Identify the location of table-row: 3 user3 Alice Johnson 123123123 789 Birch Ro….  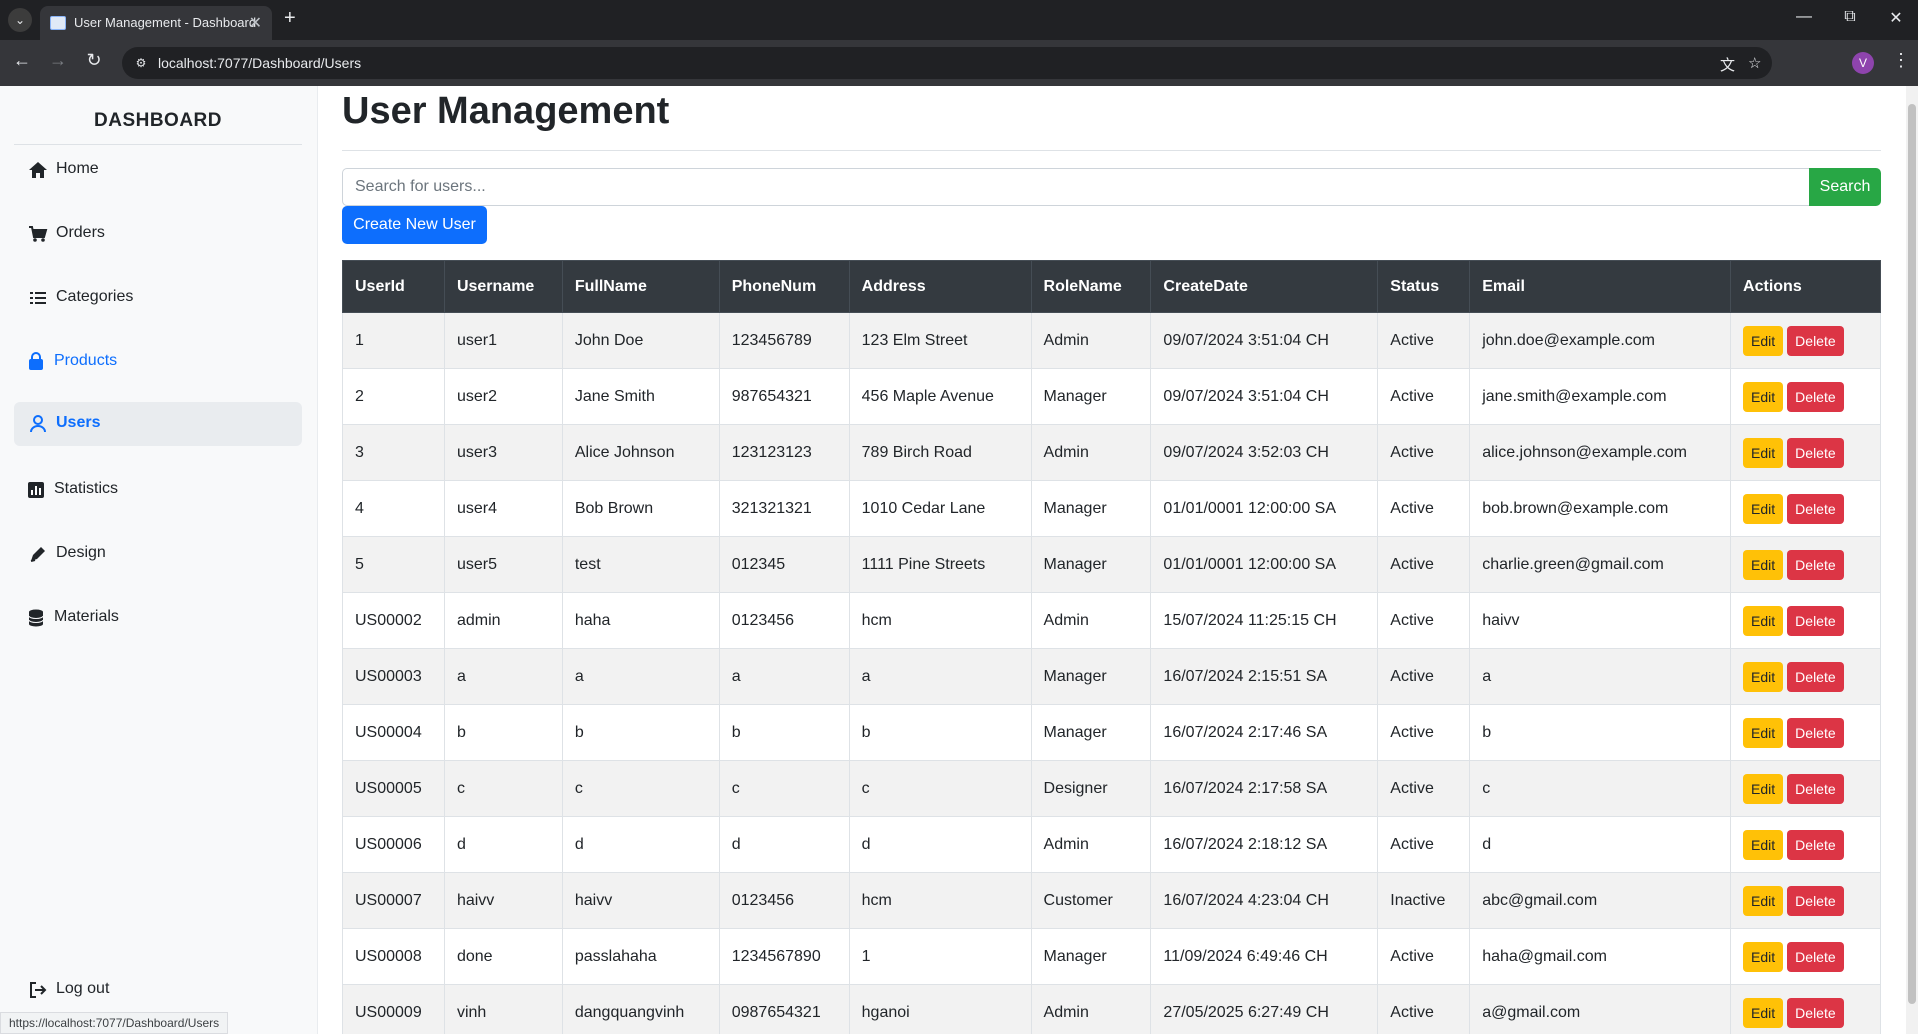
(1111, 452).